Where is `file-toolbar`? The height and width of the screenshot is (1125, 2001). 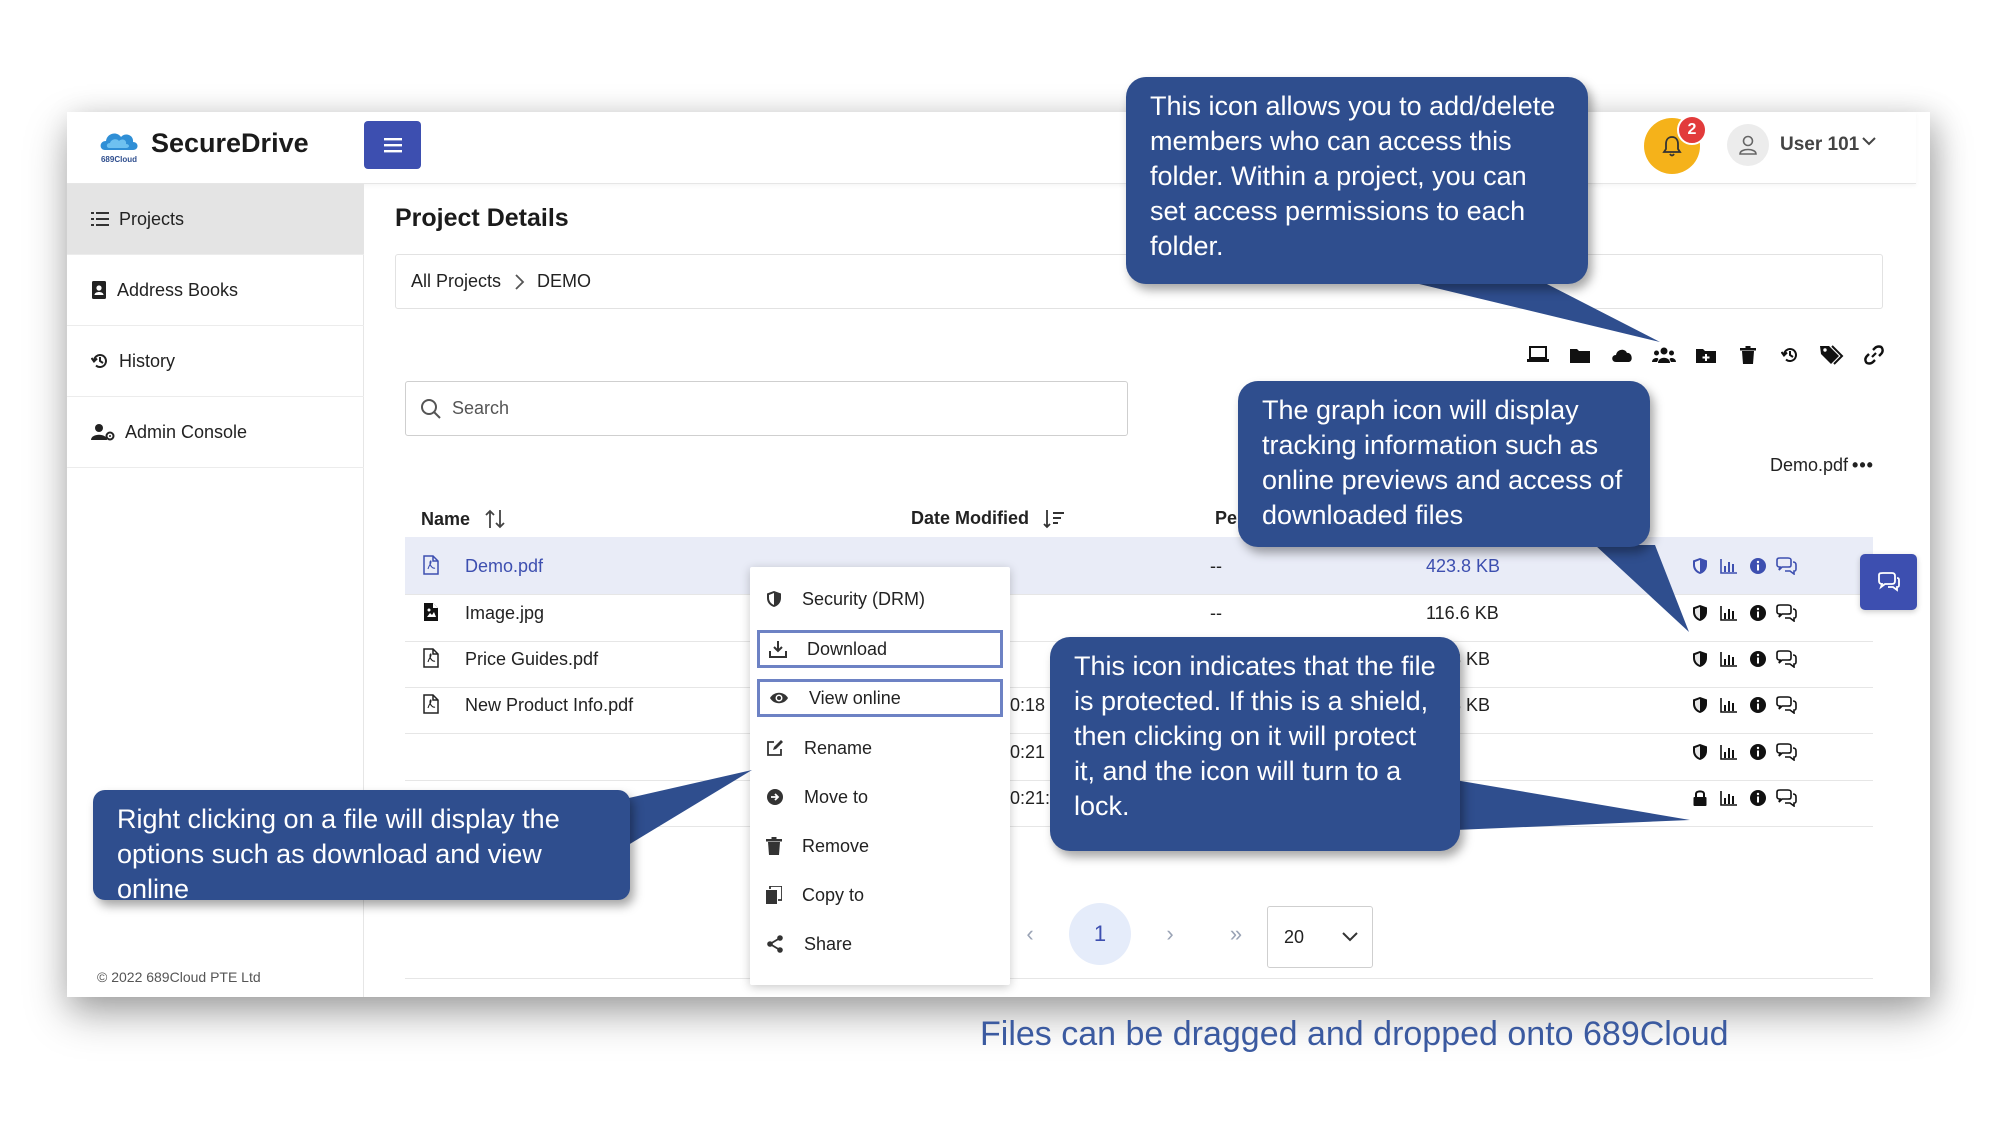
file-toolbar is located at coordinates (1706, 355).